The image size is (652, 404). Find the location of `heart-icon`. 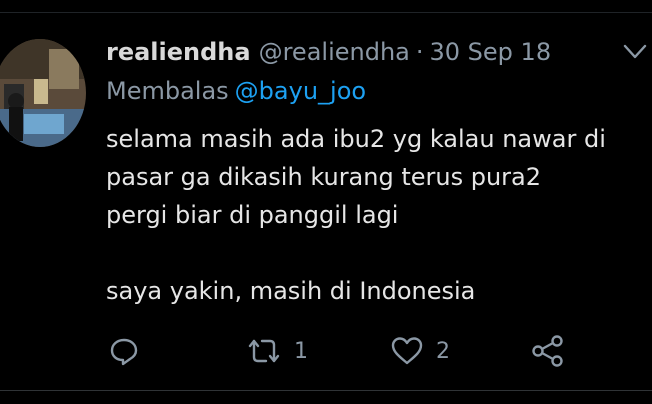

heart-icon is located at coordinates (407, 351).